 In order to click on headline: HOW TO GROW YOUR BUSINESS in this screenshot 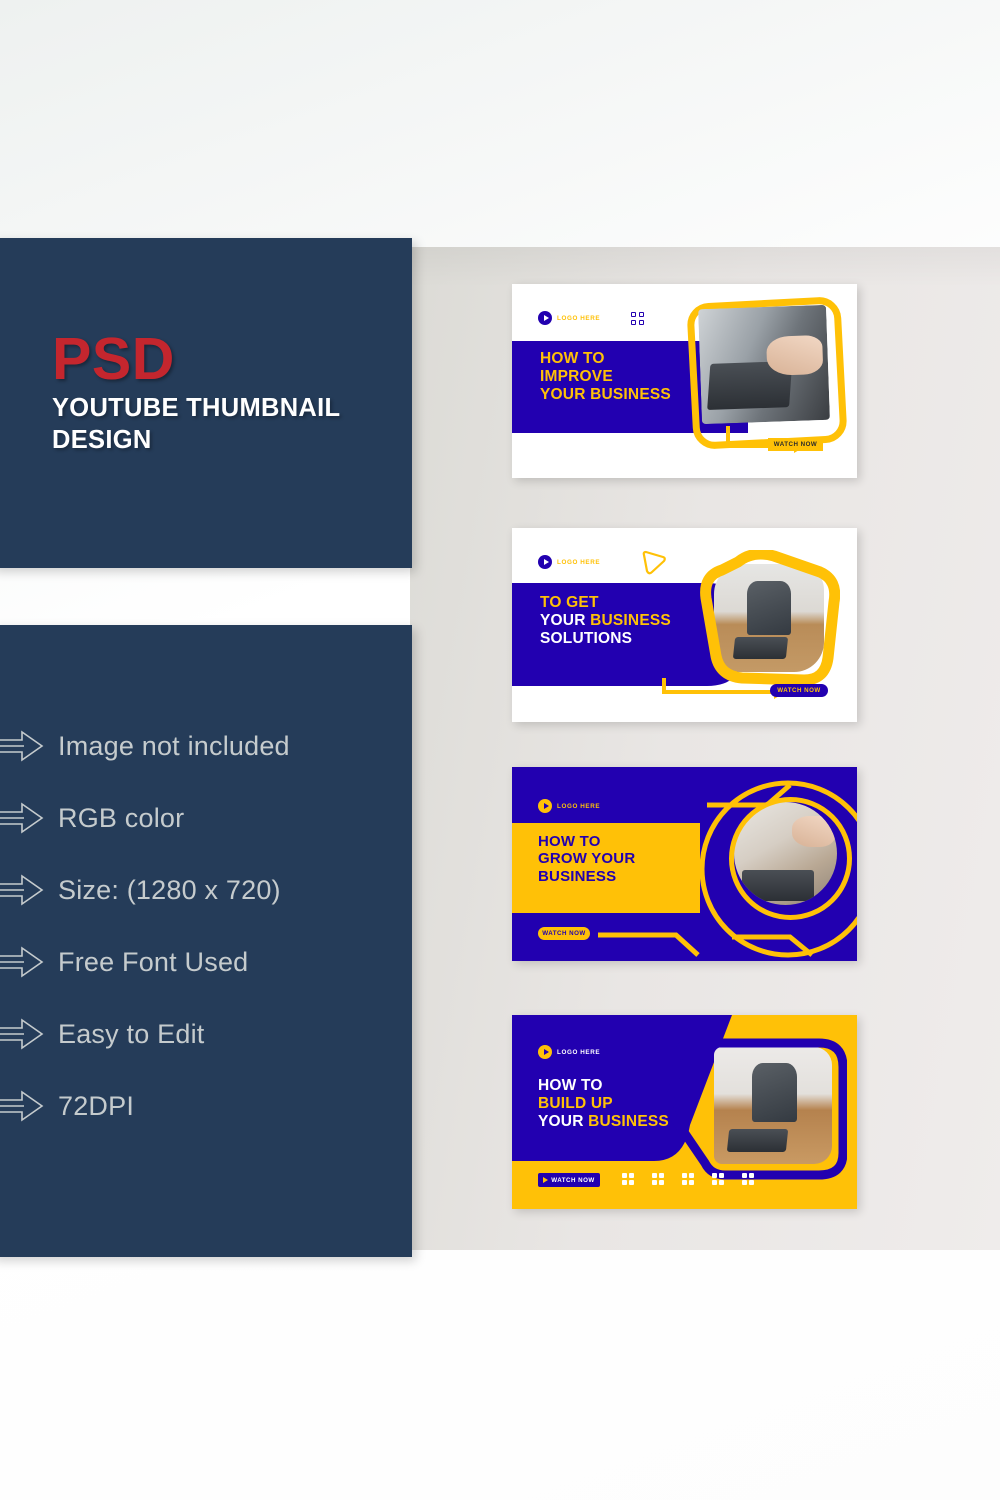, I will do `click(586, 859)`.